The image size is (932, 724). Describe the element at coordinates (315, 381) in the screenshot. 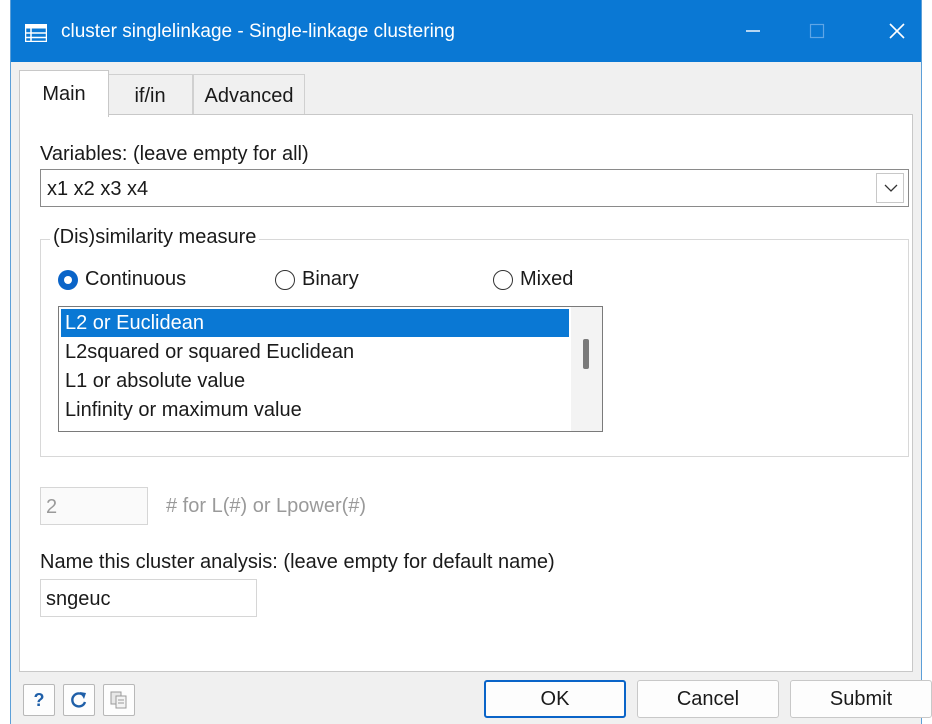

I see `list-item: L1 or absolute value` at that location.